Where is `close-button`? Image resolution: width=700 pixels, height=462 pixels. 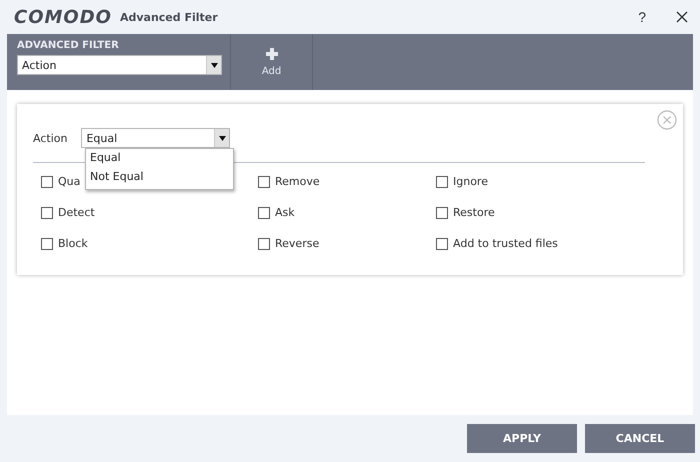 close-button is located at coordinates (682, 17).